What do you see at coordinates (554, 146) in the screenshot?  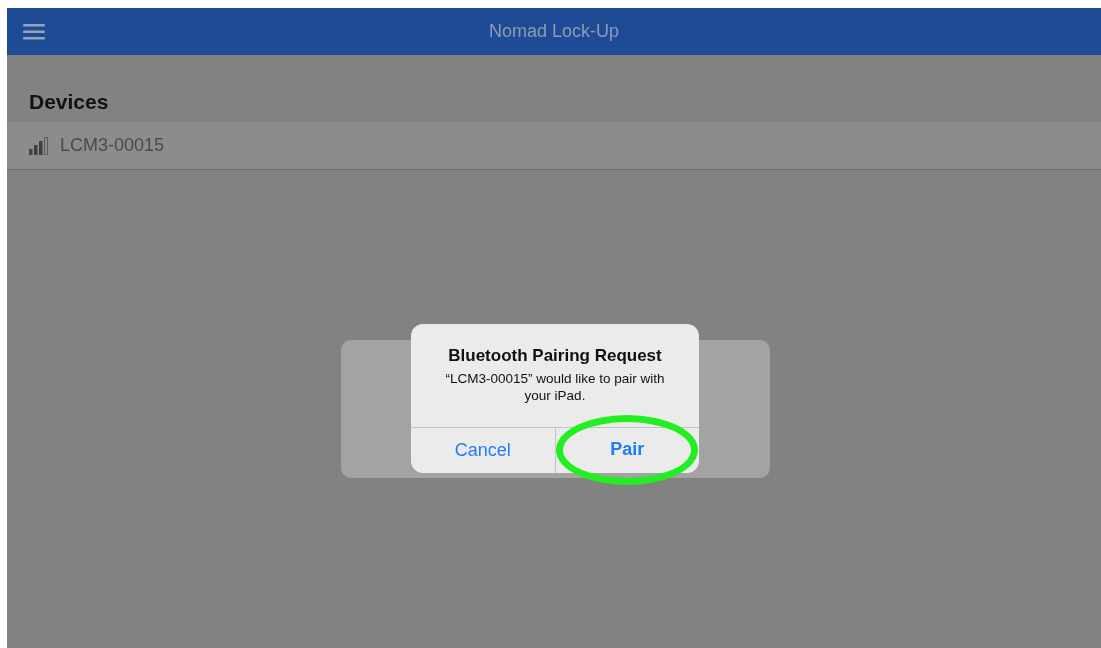 I see `device-row: LCM3-00015` at bounding box center [554, 146].